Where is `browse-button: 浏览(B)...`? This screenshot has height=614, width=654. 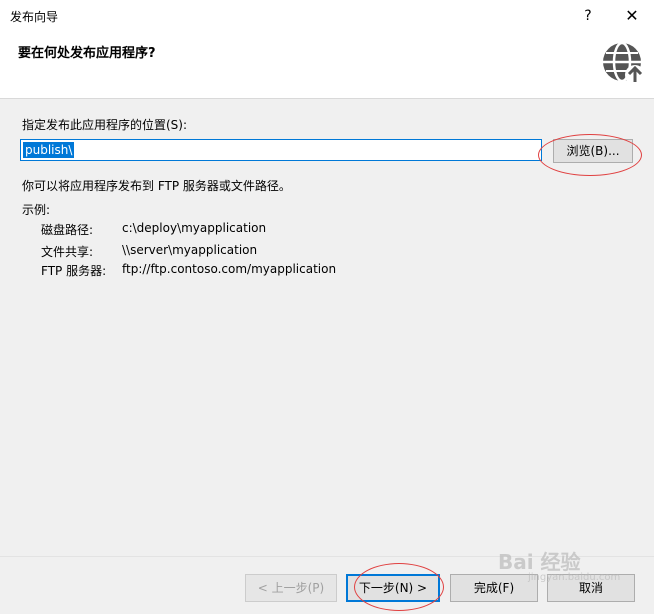
browse-button: 浏览(B)... is located at coordinates (593, 151).